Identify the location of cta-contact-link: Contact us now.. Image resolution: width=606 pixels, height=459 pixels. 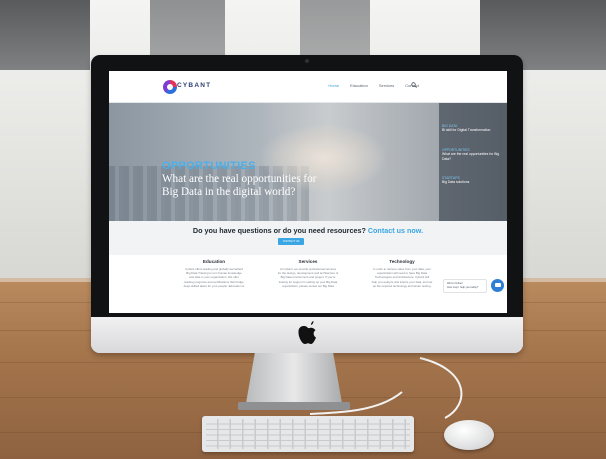
(395, 230).